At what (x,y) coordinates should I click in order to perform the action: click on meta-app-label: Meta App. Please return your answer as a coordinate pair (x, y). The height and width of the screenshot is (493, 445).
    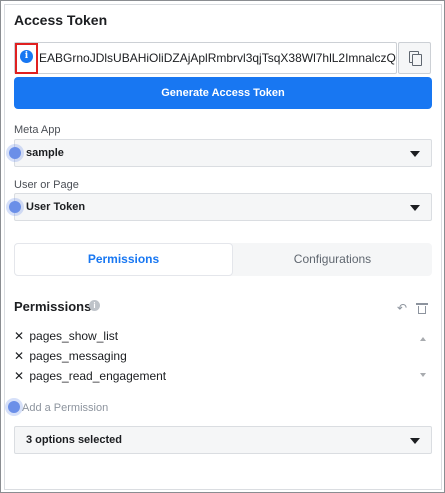
    Looking at the image, I should click on (37, 130).